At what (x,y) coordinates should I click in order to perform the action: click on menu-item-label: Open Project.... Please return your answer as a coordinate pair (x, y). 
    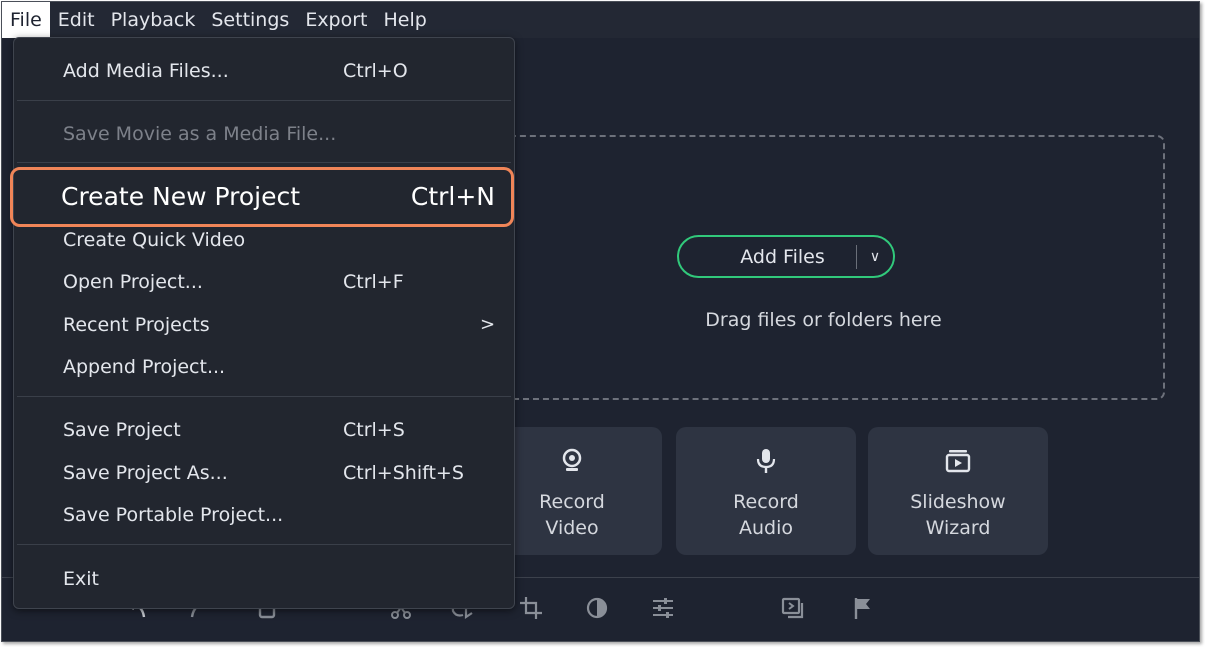
    Looking at the image, I should click on (133, 282).